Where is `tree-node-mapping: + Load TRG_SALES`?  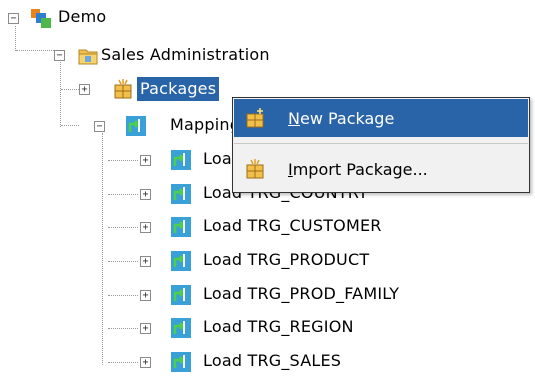 tree-node-mapping: + Load TRG_SALES is located at coordinates (210, 362).